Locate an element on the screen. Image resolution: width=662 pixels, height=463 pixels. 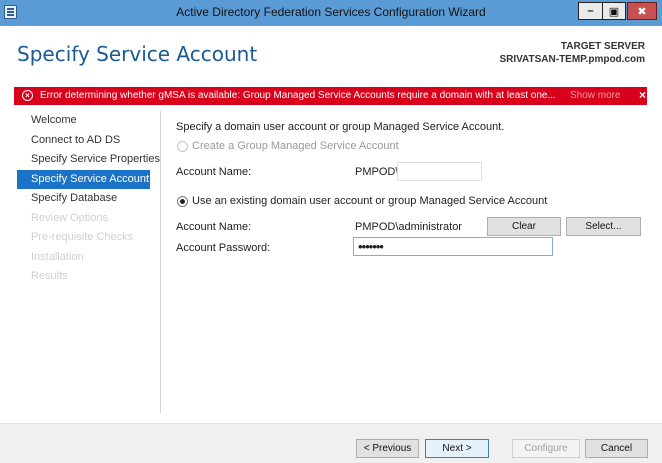
close-button: ✖ is located at coordinates (642, 11).